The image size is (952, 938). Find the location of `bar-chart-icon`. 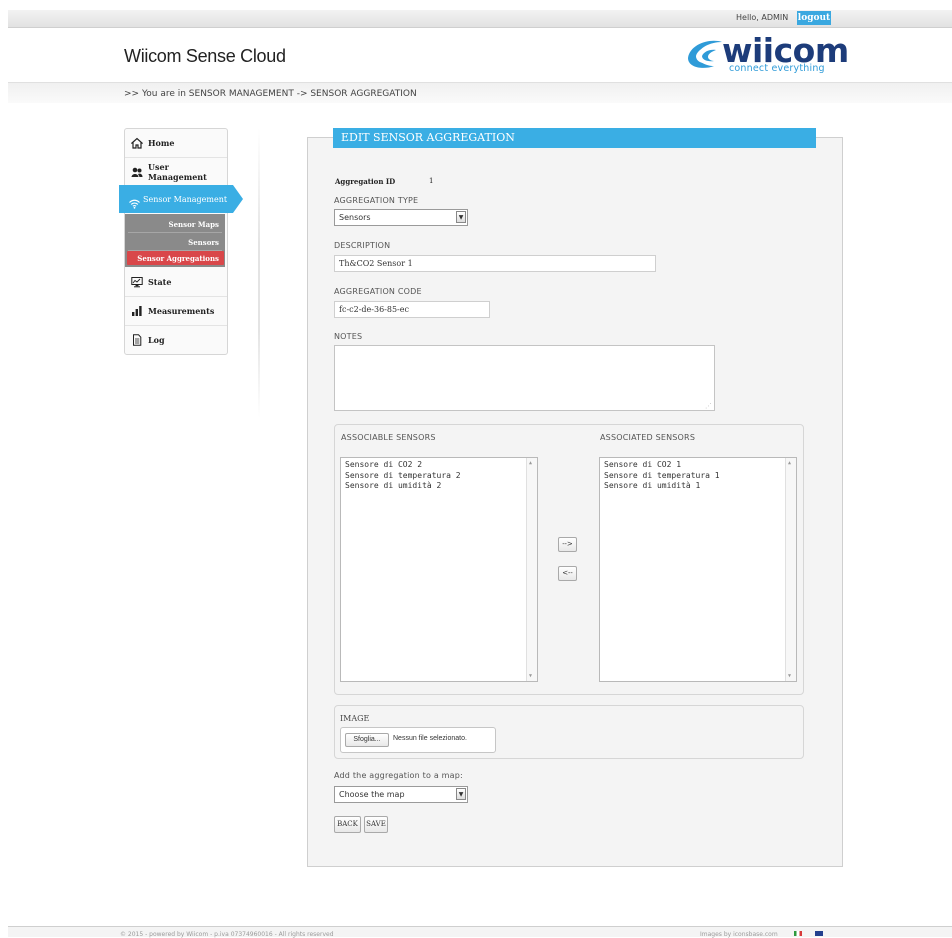

bar-chart-icon is located at coordinates (137, 311).